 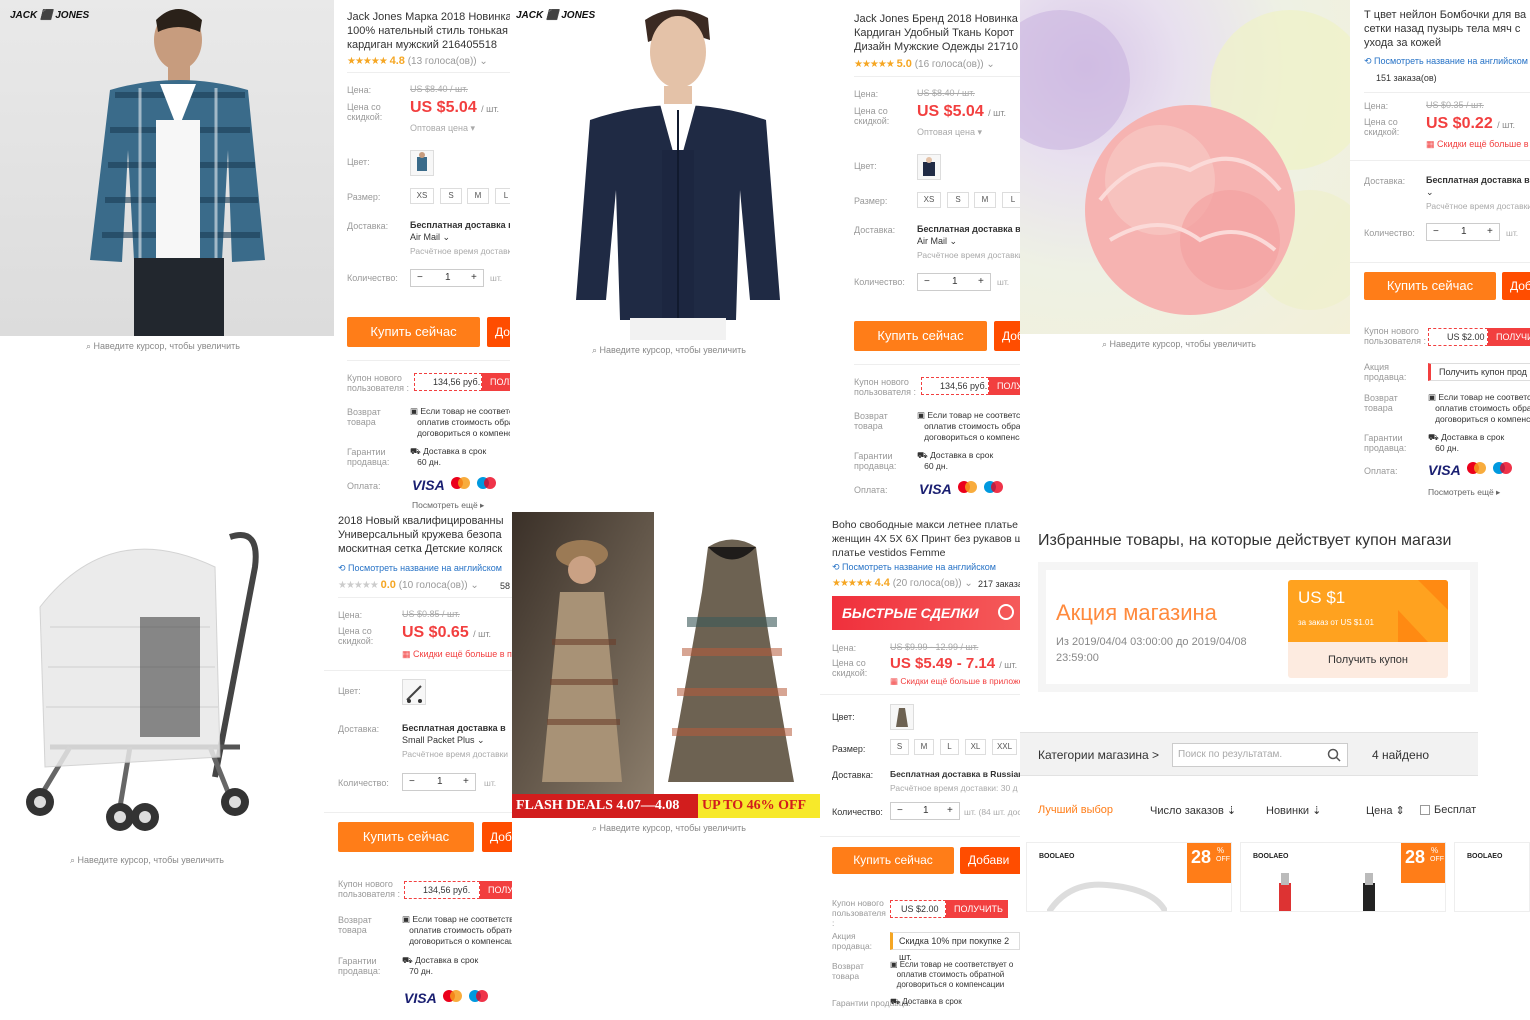 What do you see at coordinates (678, 174) in the screenshot?
I see `model-jacket-figure` at bounding box center [678, 174].